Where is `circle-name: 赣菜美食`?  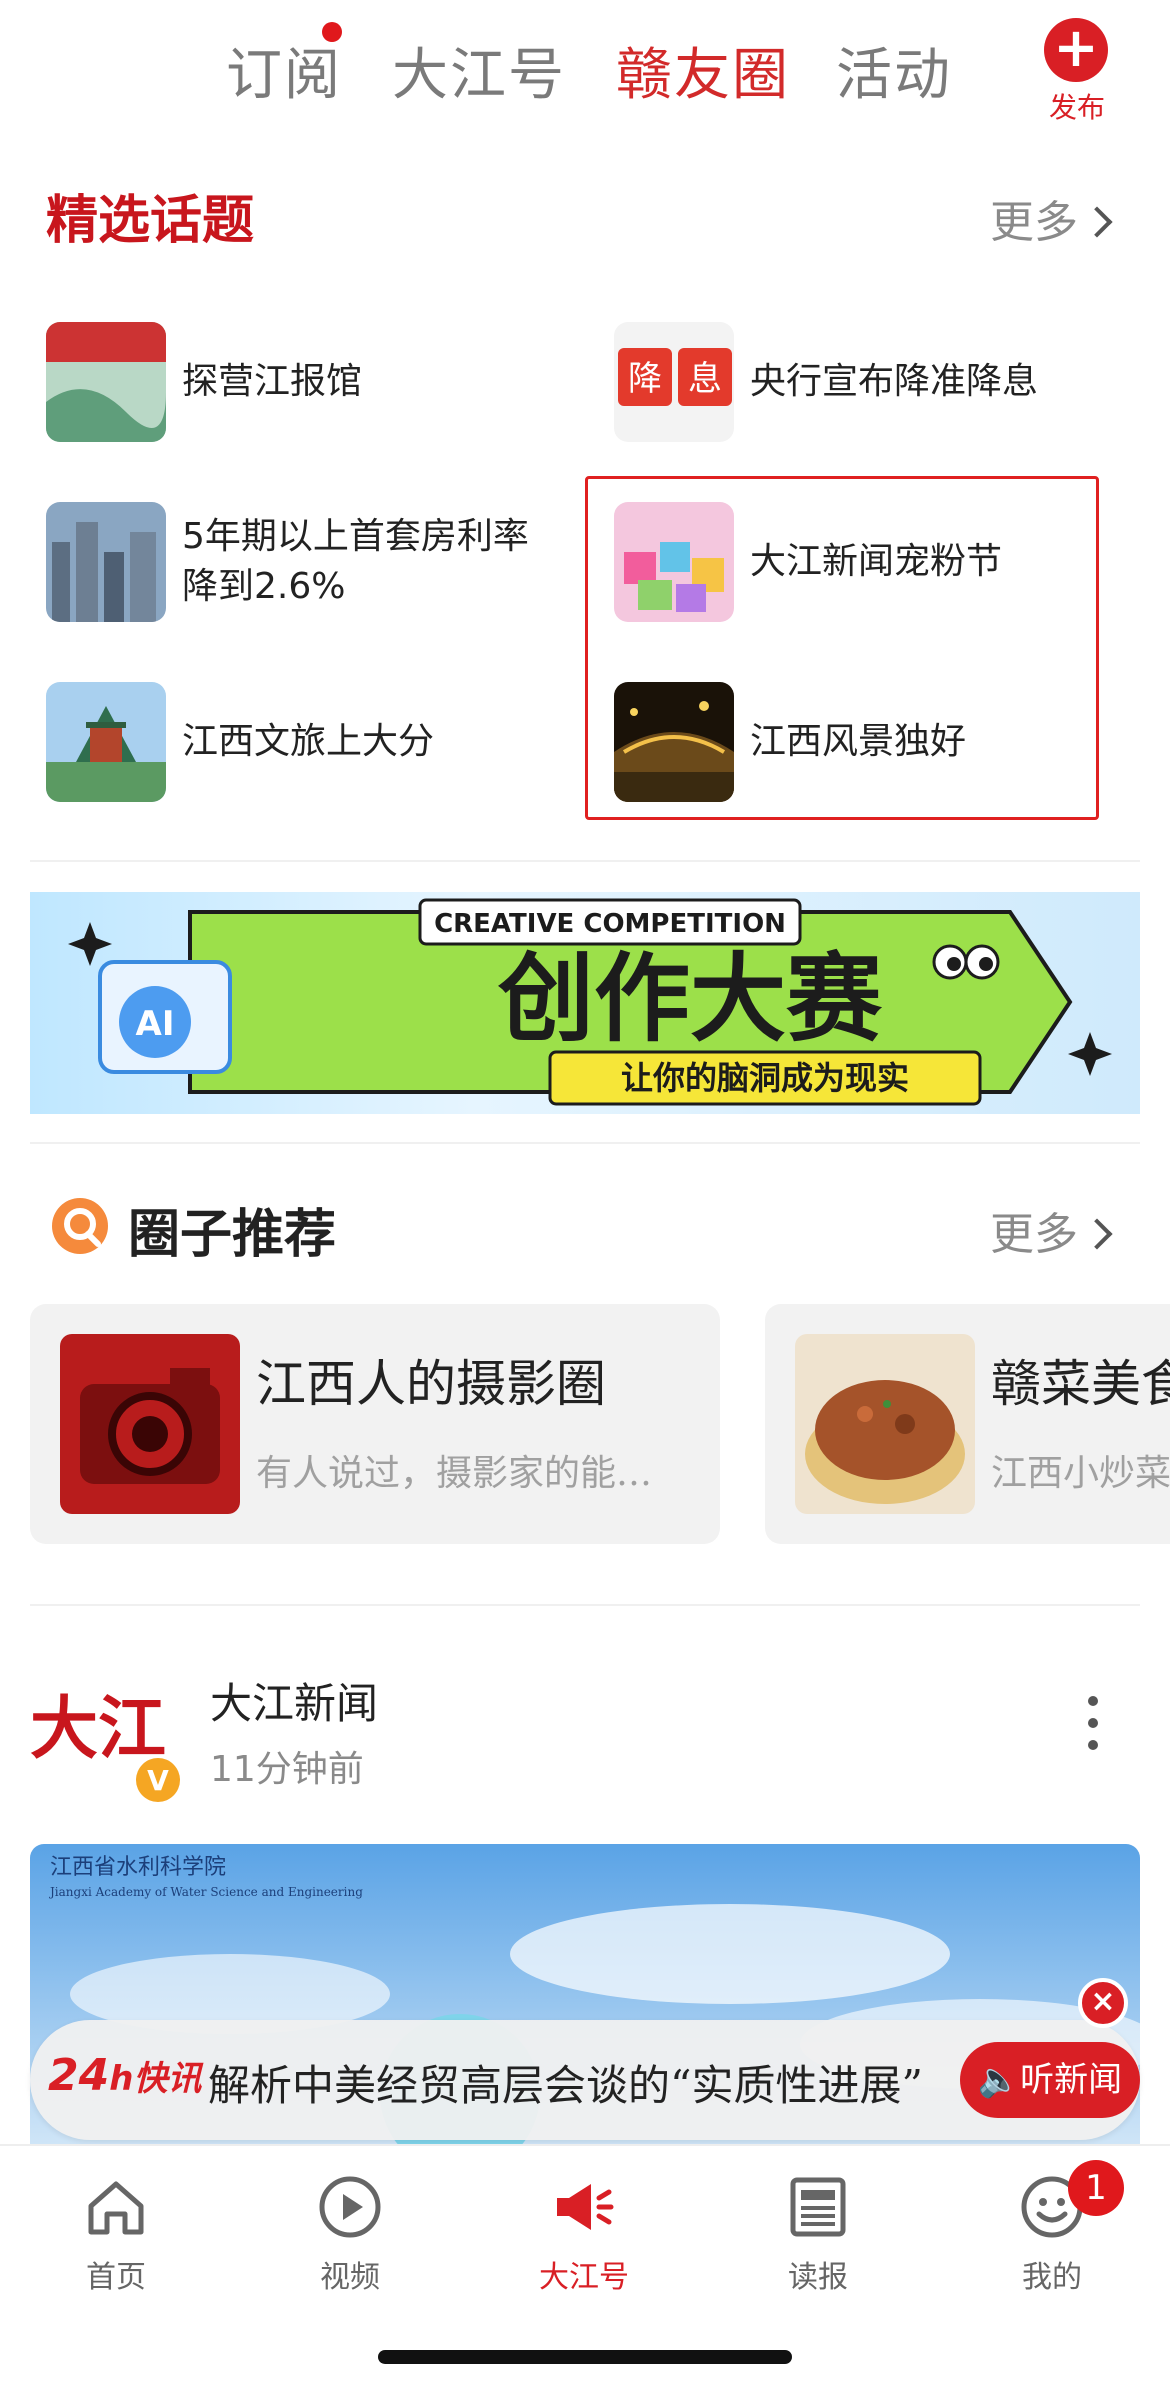
circle-name: 赣菜美食 is located at coordinates (1080, 1384).